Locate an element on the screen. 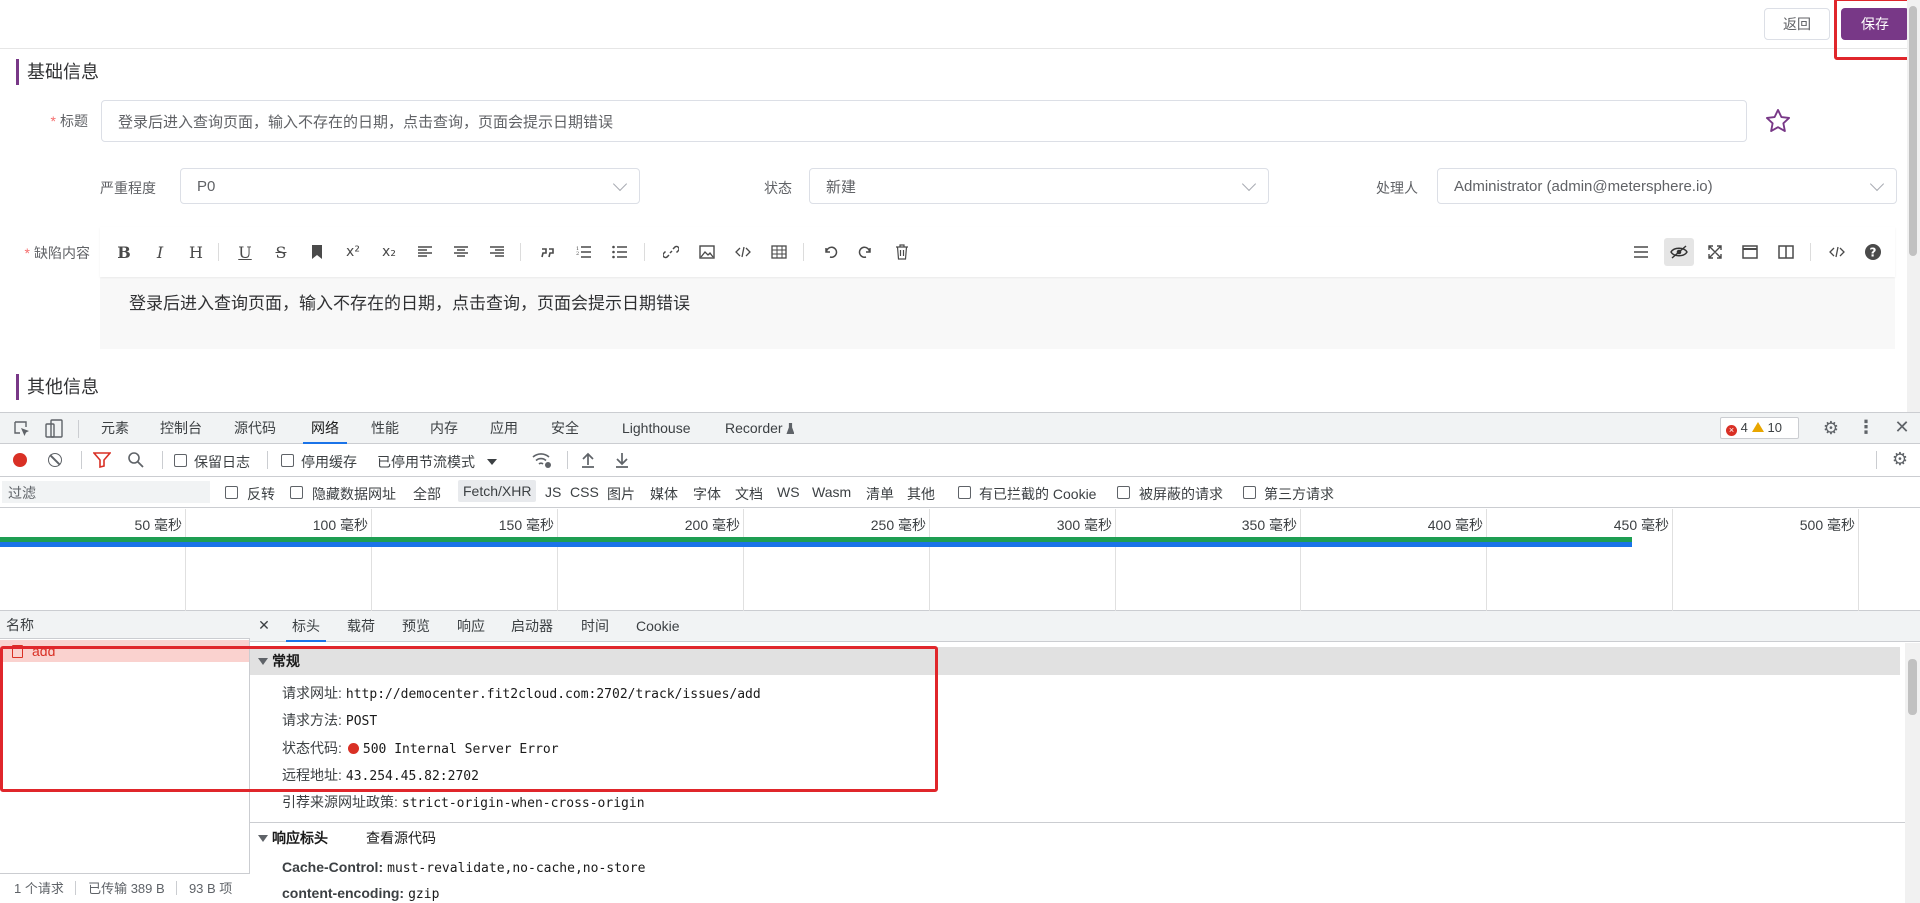 This screenshot has width=1920, height=903. page-scrollbar-thumb is located at coordinates (1913, 131).